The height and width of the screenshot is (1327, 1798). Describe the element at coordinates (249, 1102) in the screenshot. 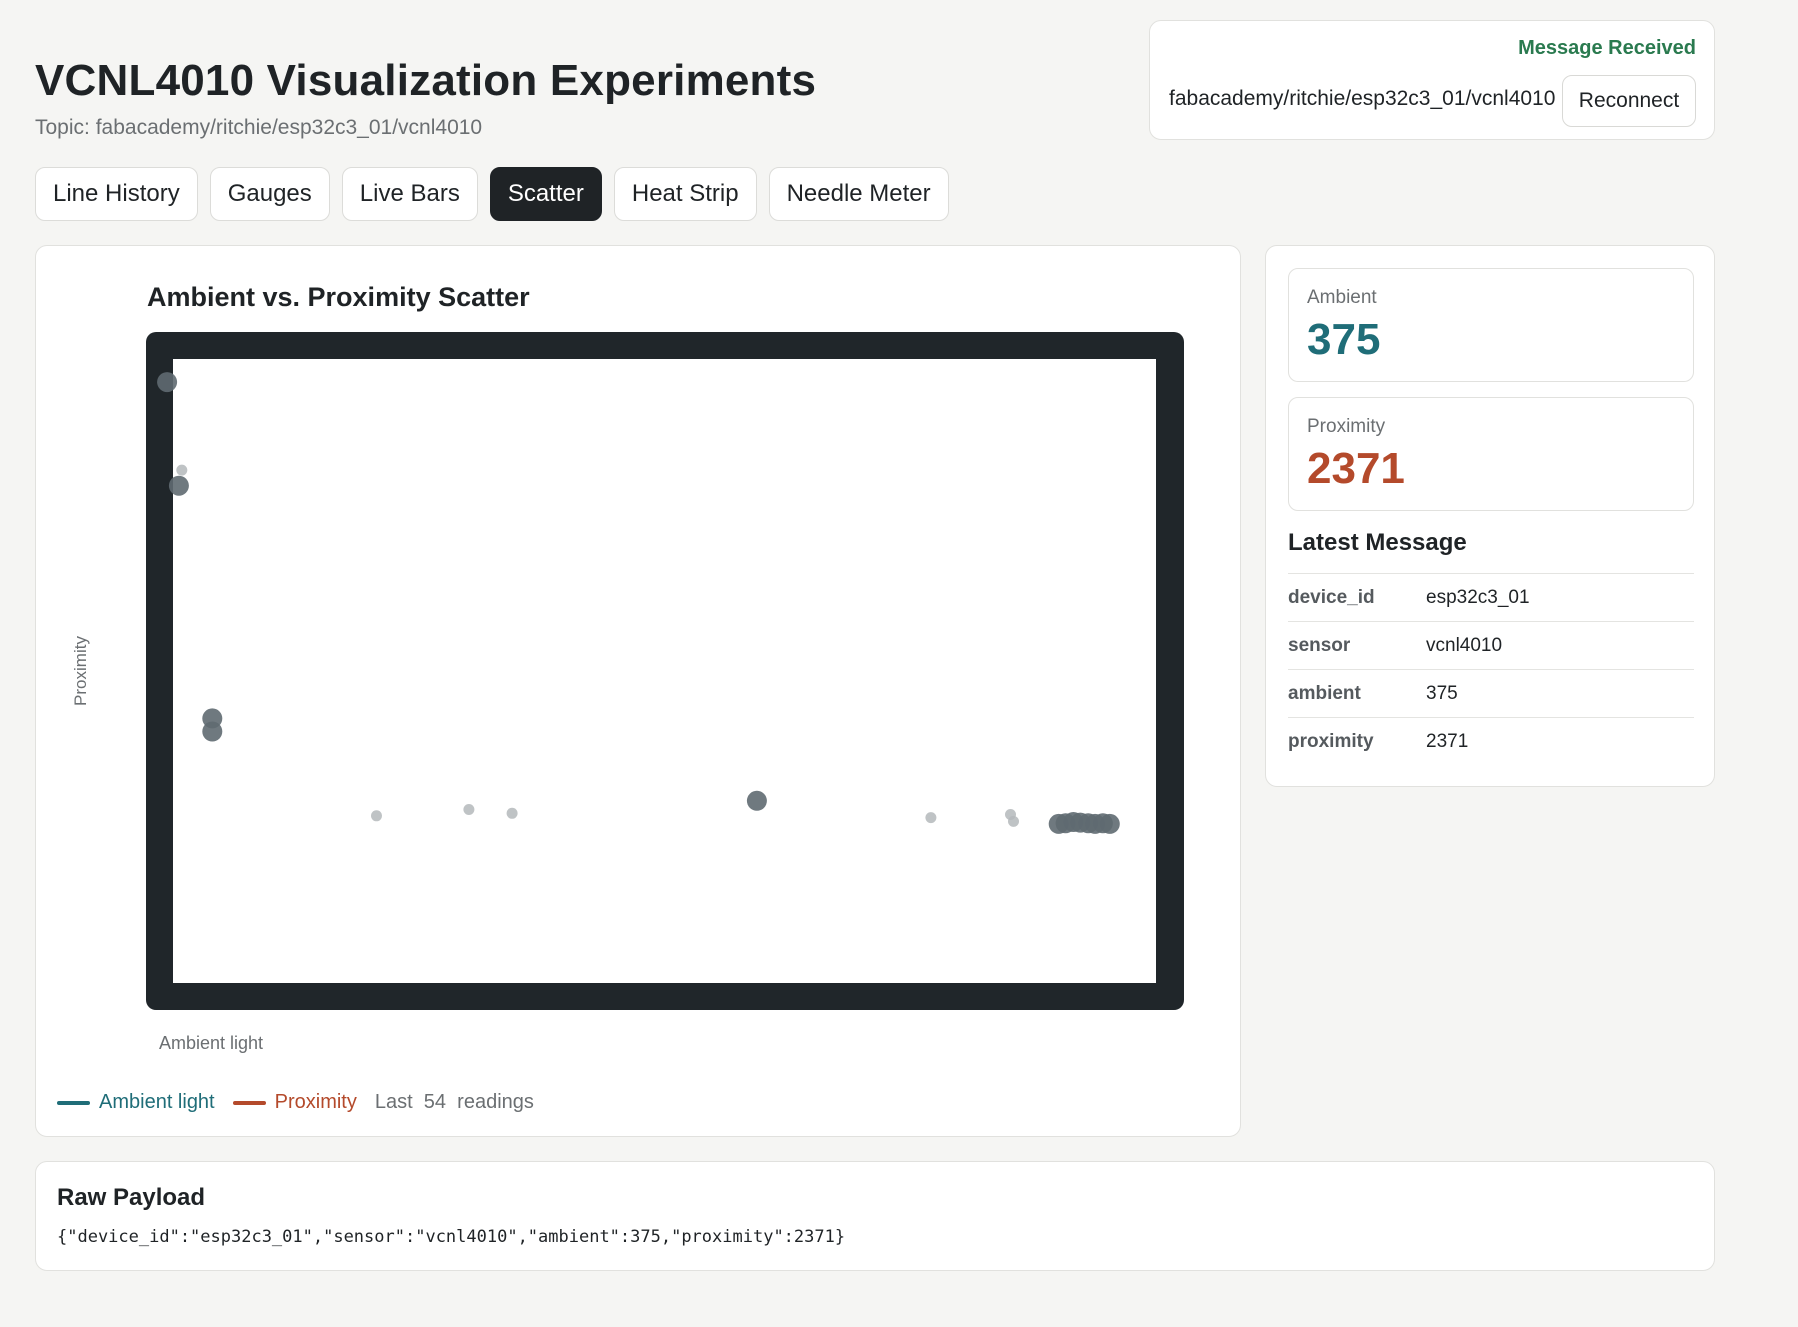

I see `proximity-swatch` at that location.